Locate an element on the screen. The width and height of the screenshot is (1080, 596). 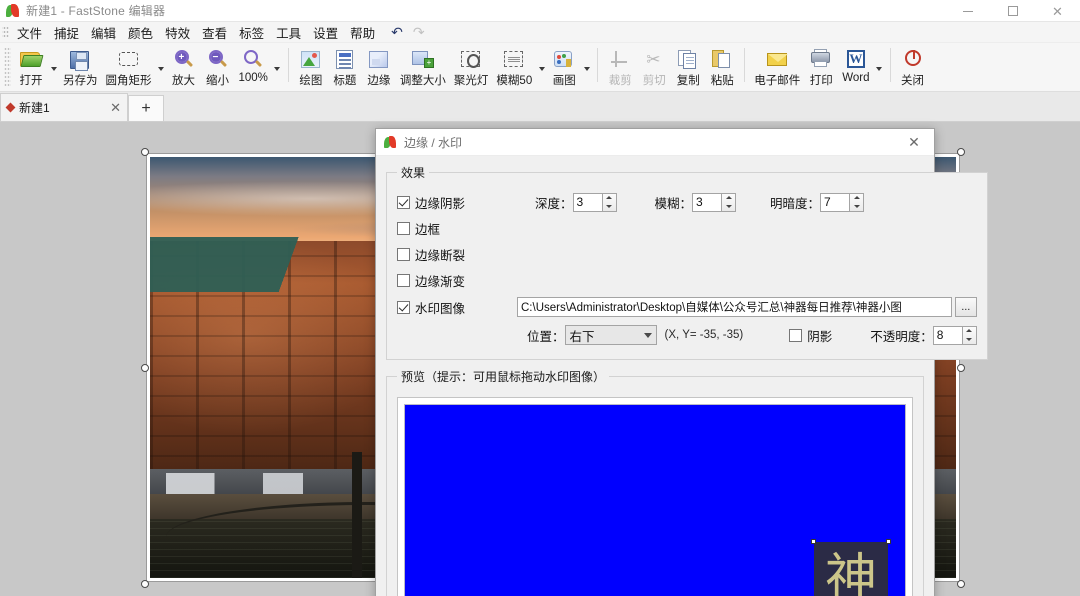
brightness-stepper is located at coordinates (842, 202).